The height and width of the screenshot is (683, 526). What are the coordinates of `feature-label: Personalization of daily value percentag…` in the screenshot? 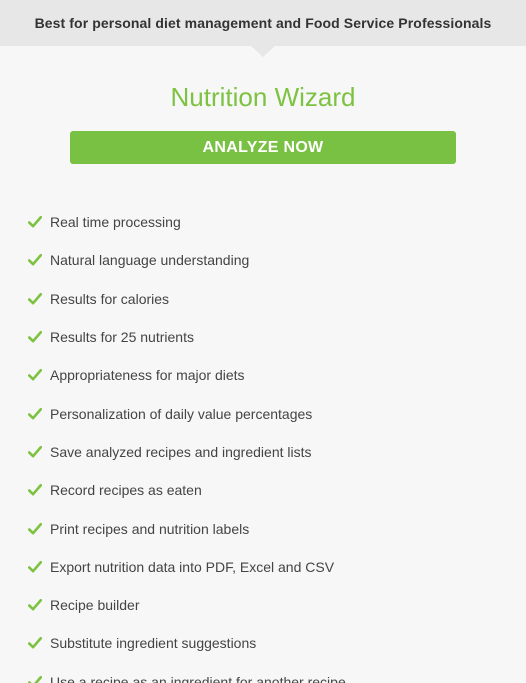 It's located at (181, 413).